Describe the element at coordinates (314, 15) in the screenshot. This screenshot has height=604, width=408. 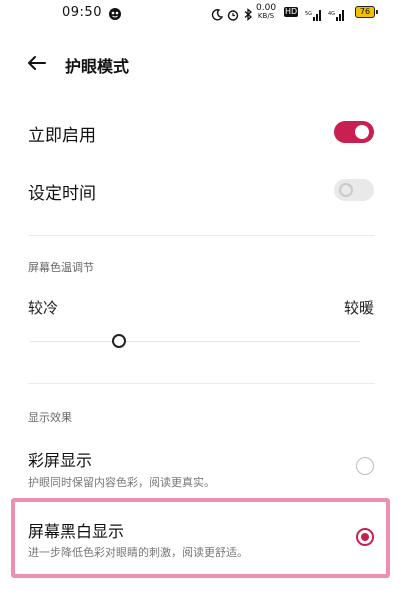
I see `signal-icon: 5G` at that location.